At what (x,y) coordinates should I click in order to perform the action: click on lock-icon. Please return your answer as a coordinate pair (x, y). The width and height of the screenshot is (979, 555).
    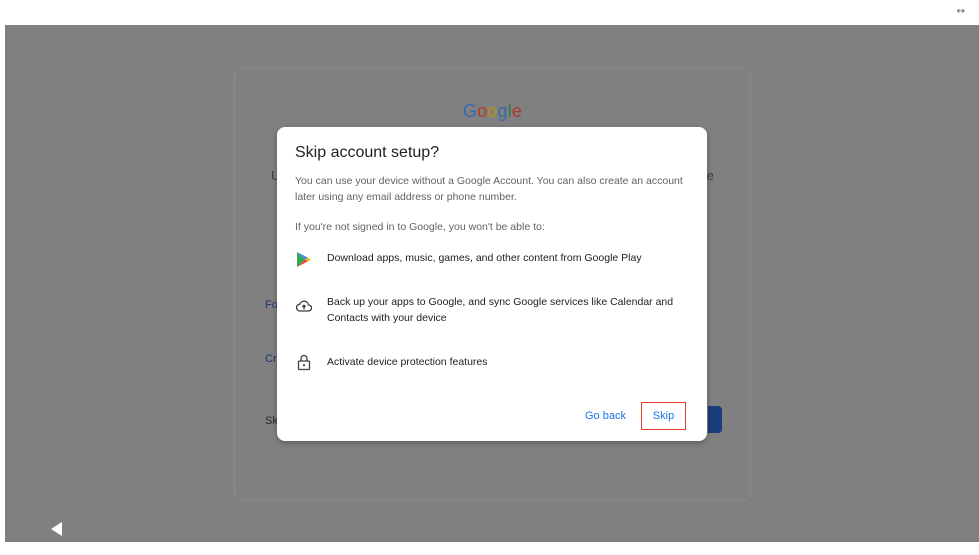
    Looking at the image, I should click on (304, 362).